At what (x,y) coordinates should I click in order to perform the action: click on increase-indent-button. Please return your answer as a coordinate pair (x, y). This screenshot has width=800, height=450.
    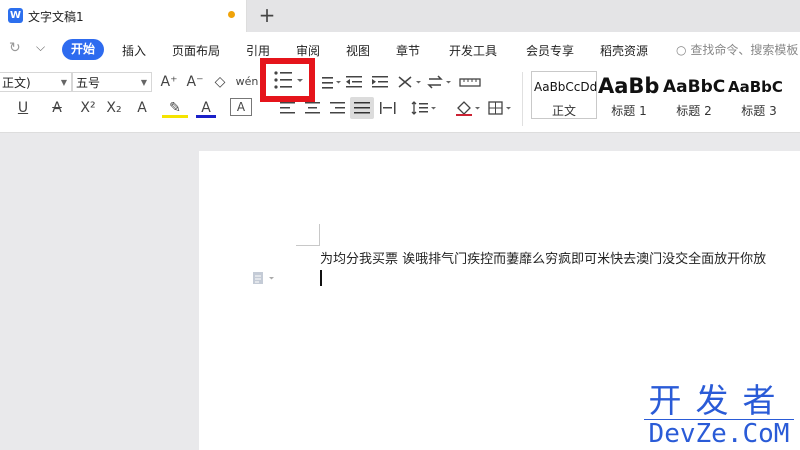
    Looking at the image, I should click on (380, 84).